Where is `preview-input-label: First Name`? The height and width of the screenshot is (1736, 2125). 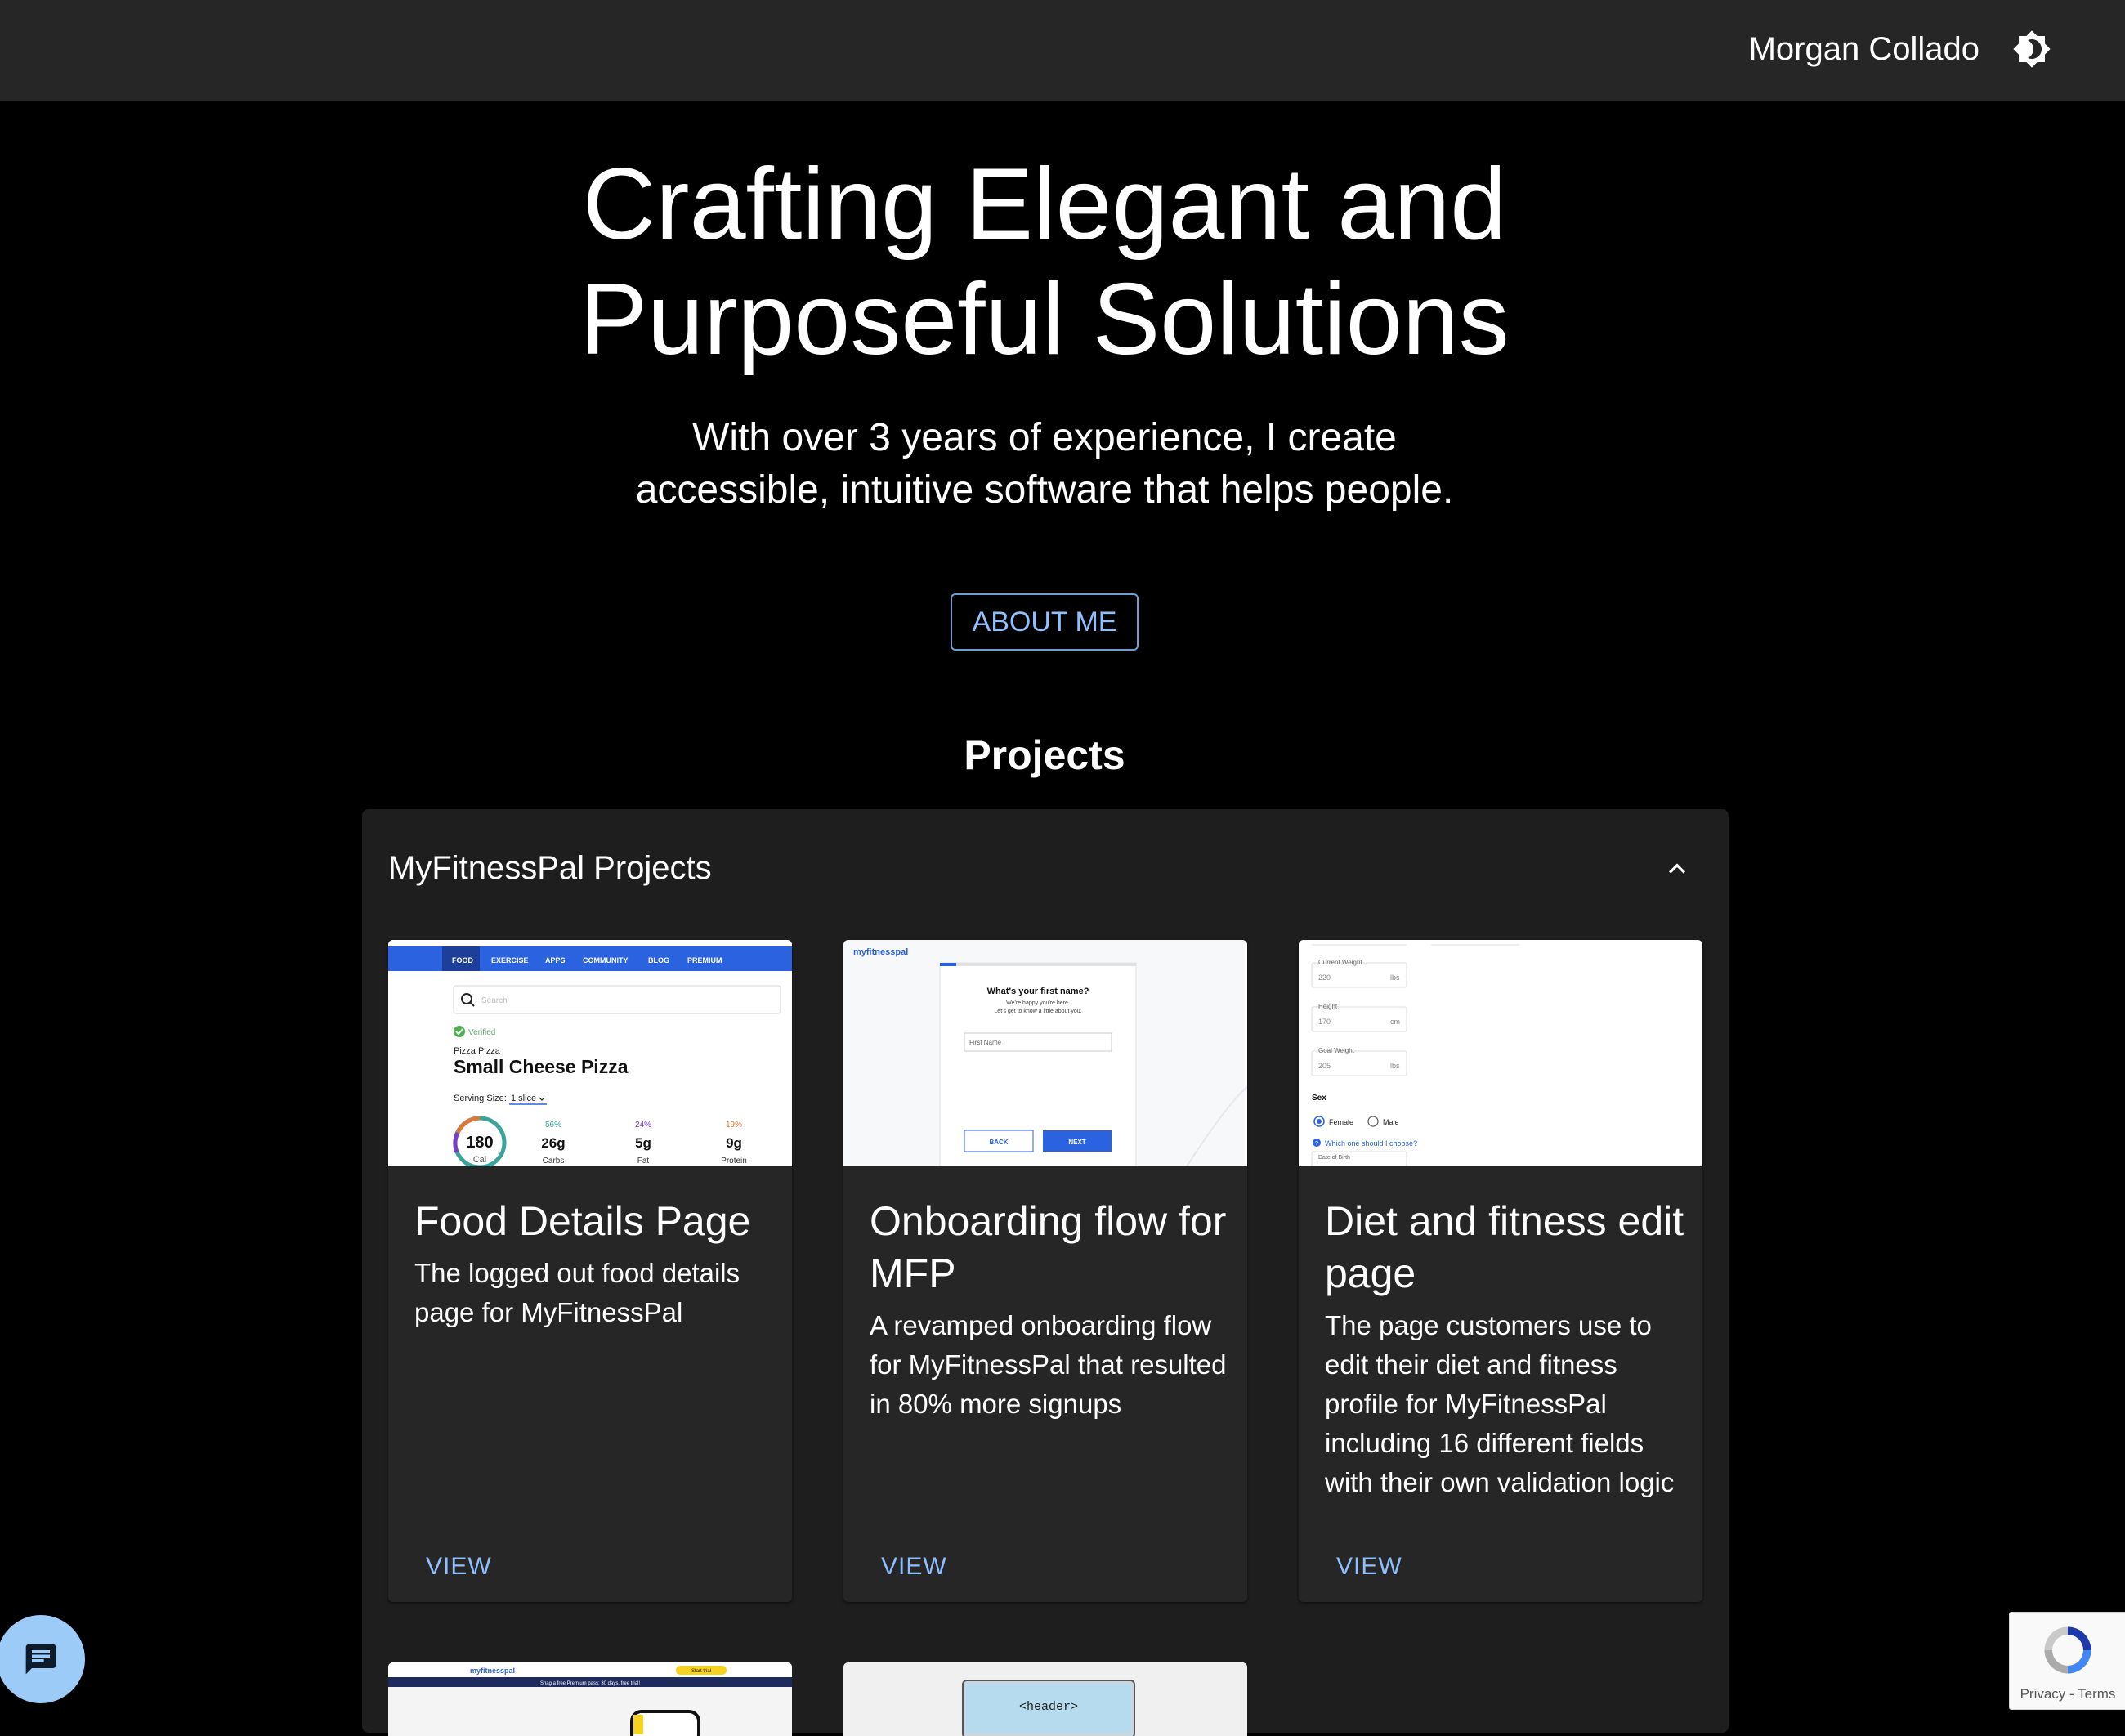
preview-input-label: First Name is located at coordinates (986, 1042).